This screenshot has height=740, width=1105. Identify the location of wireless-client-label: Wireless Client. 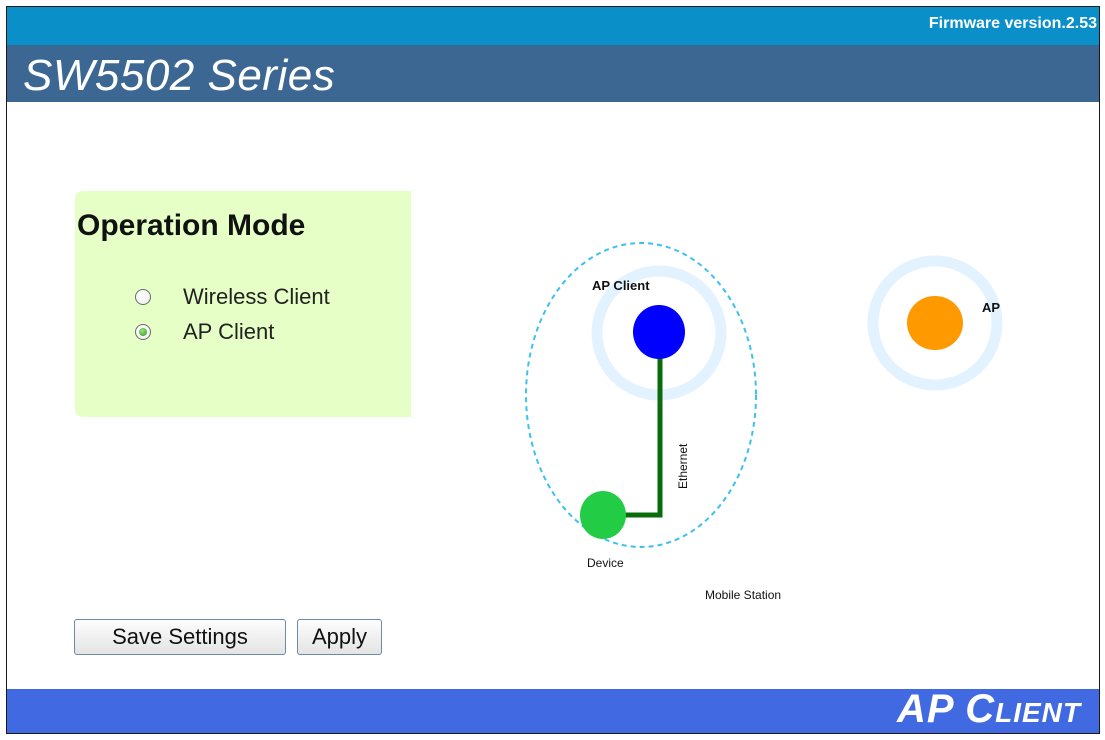
(256, 297).